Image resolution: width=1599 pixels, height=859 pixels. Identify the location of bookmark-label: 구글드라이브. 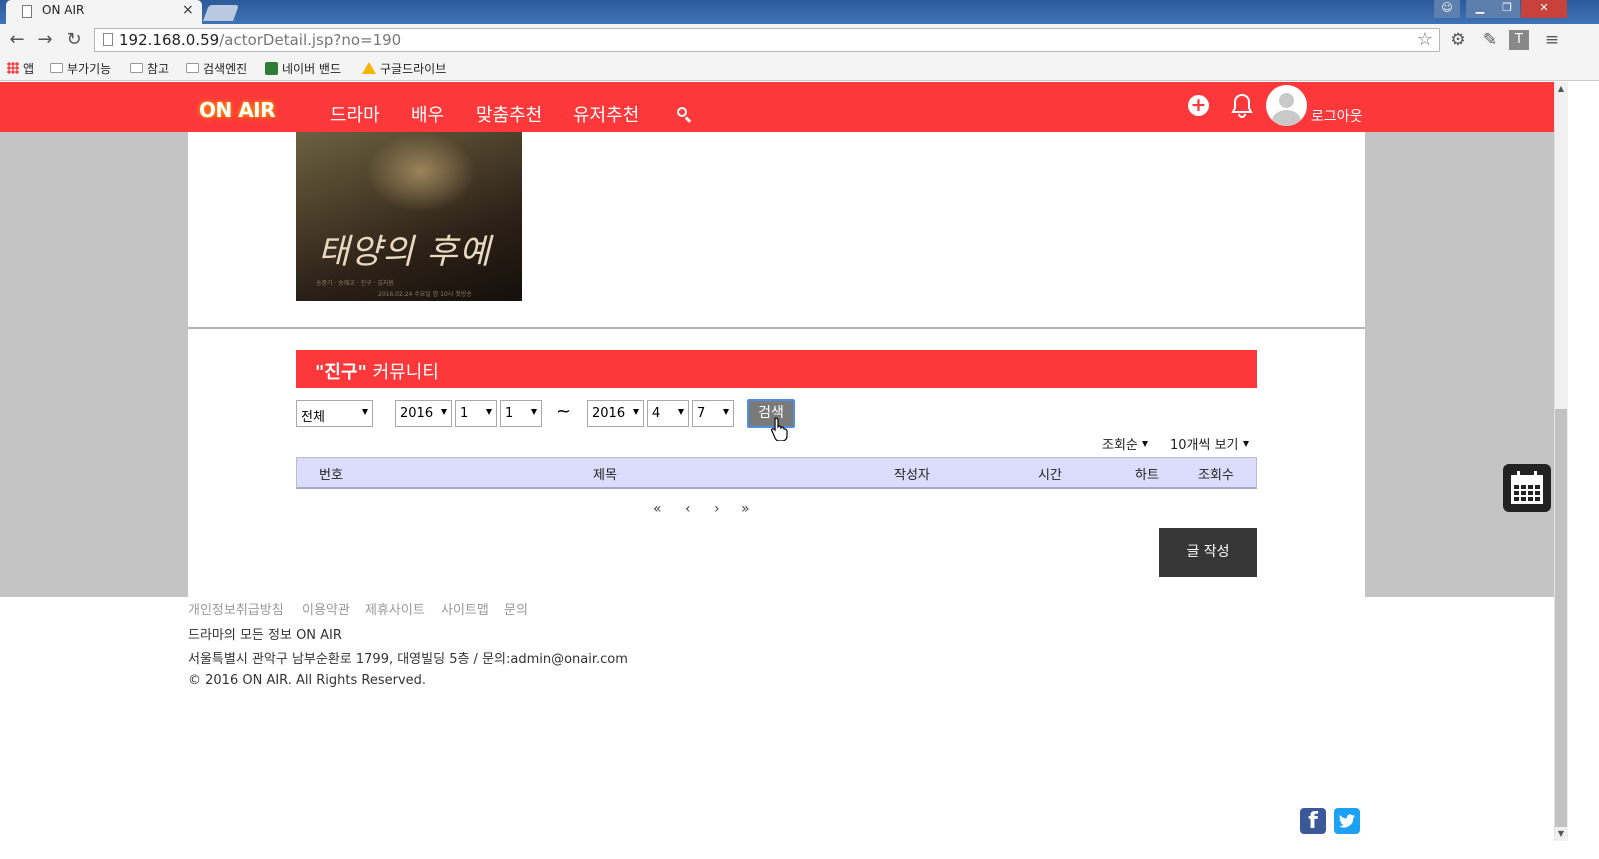
(413, 68).